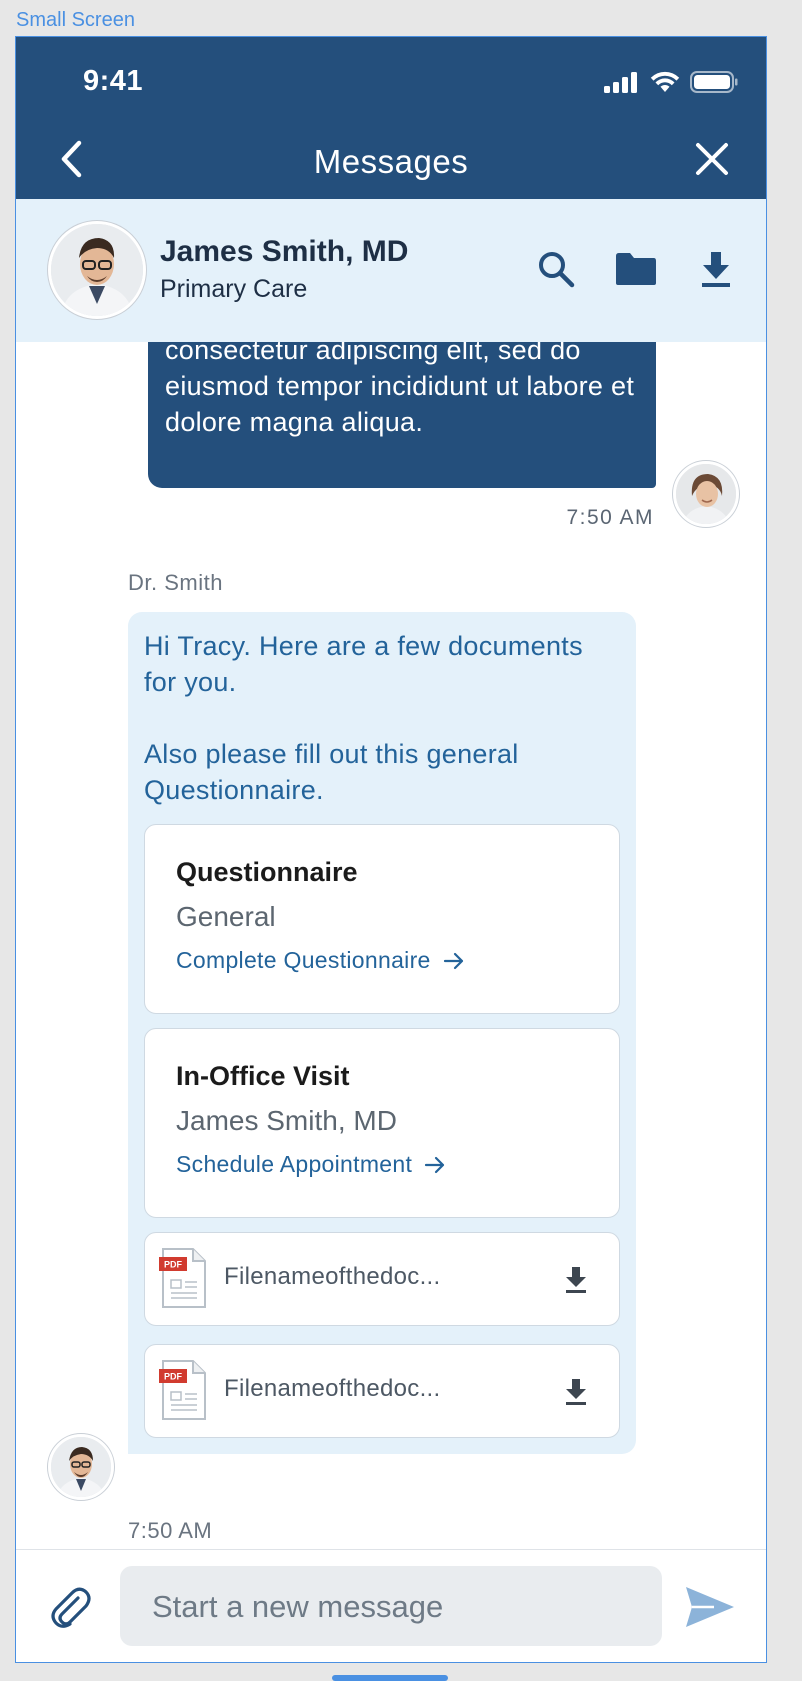 This screenshot has height=1681, width=802. I want to click on message-input, so click(393, 1607).